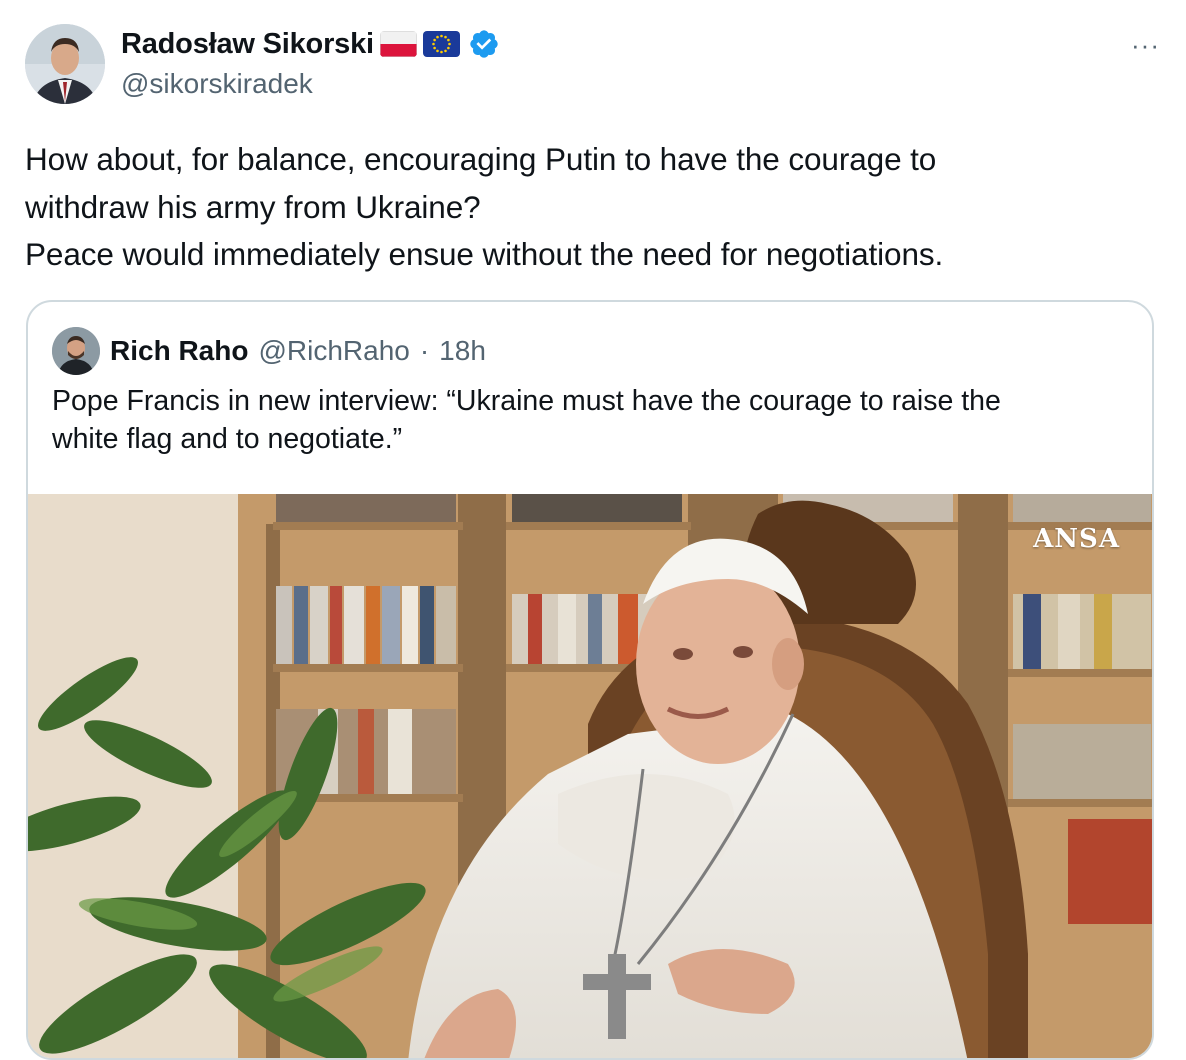 The width and height of the screenshot is (1186, 1060). Describe the element at coordinates (217, 84) in the screenshot. I see `author-handle: @sikorskiradek` at that location.